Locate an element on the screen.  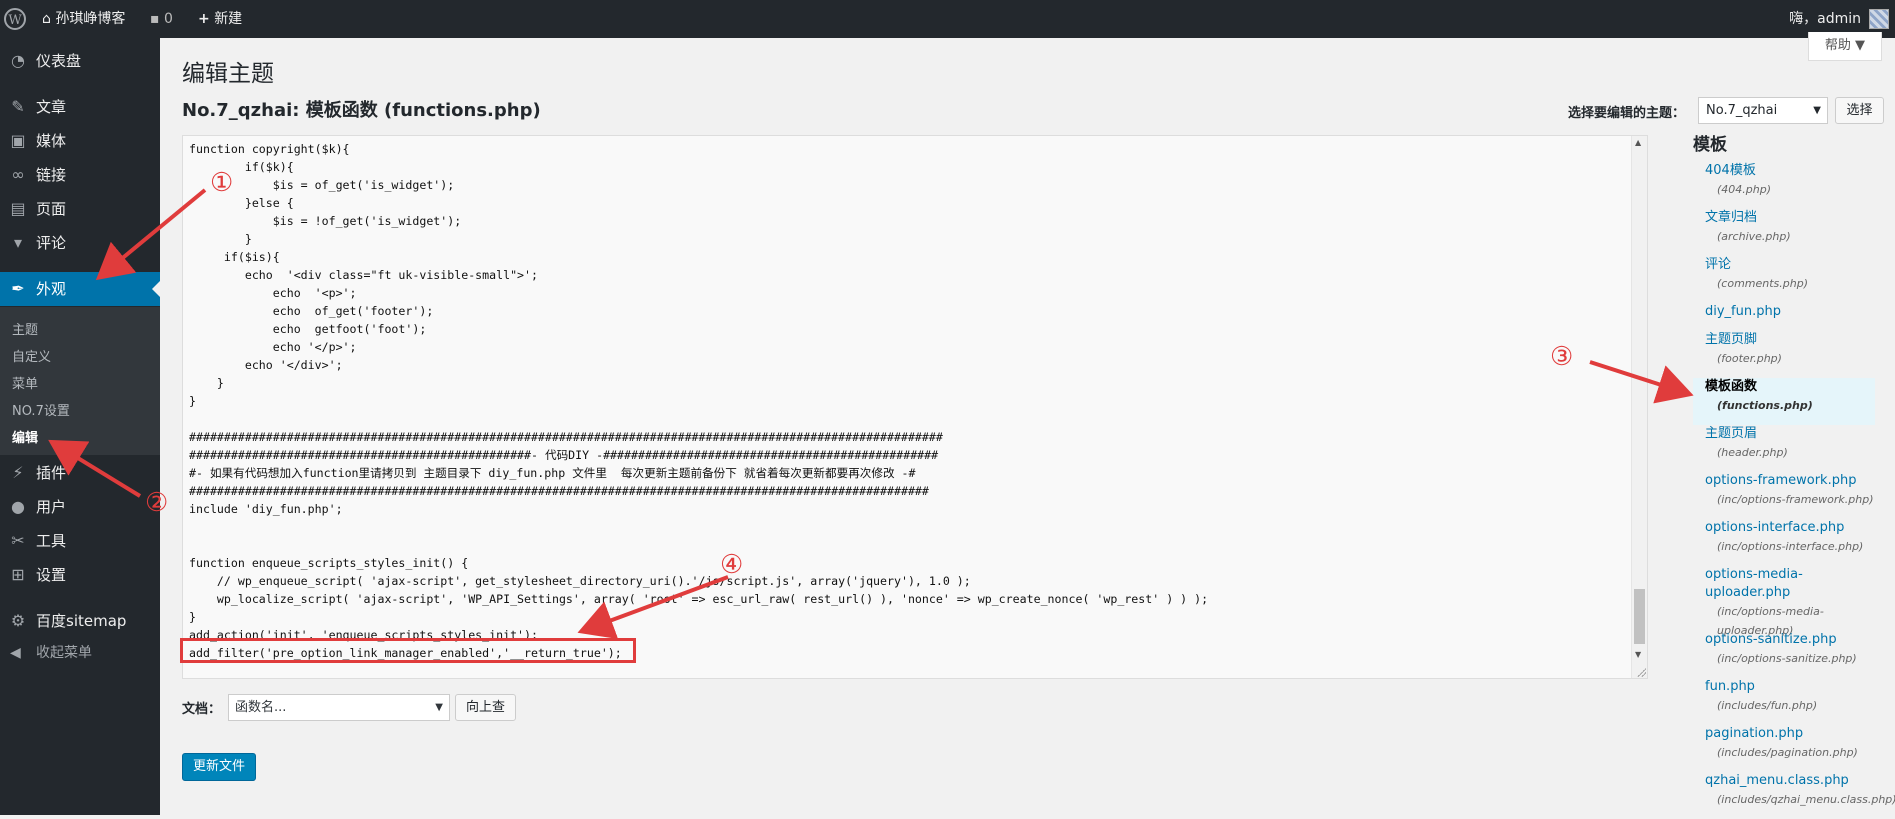
select-theme-button: 选择 is located at coordinates (1859, 110).